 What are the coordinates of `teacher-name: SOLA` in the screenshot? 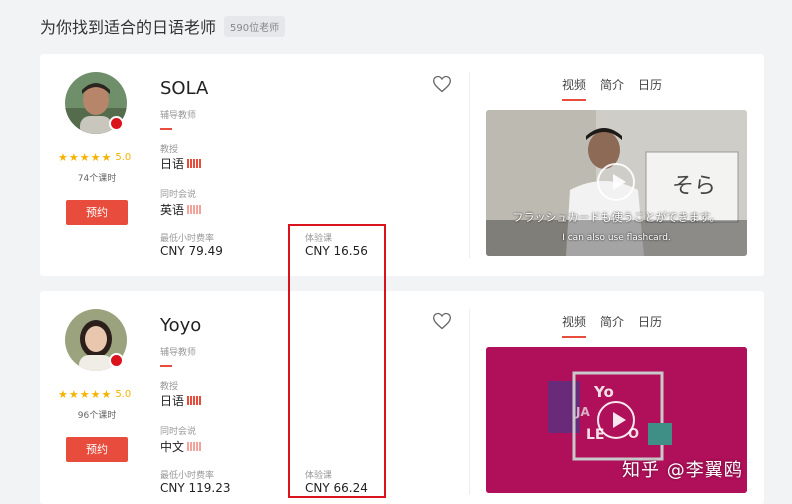 It's located at (184, 88).